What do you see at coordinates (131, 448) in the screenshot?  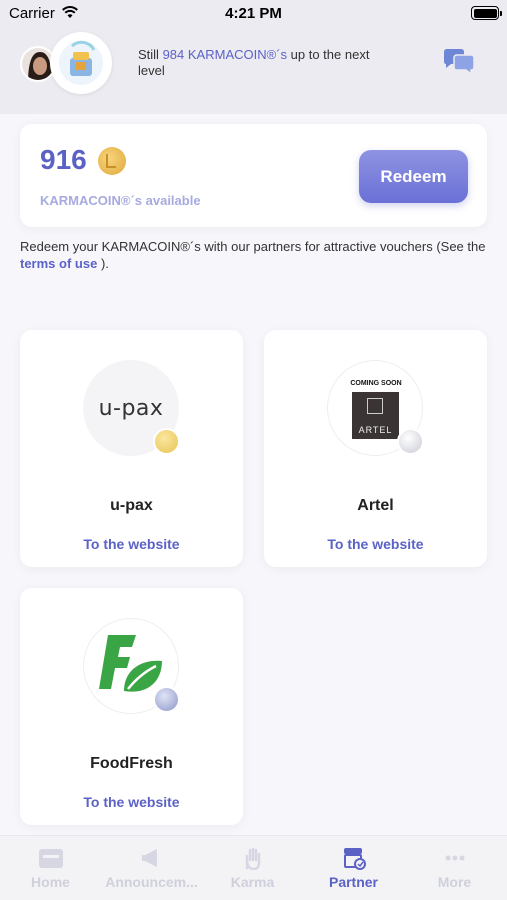 I see `partner-card-upax: u-pax u-pax To the website` at bounding box center [131, 448].